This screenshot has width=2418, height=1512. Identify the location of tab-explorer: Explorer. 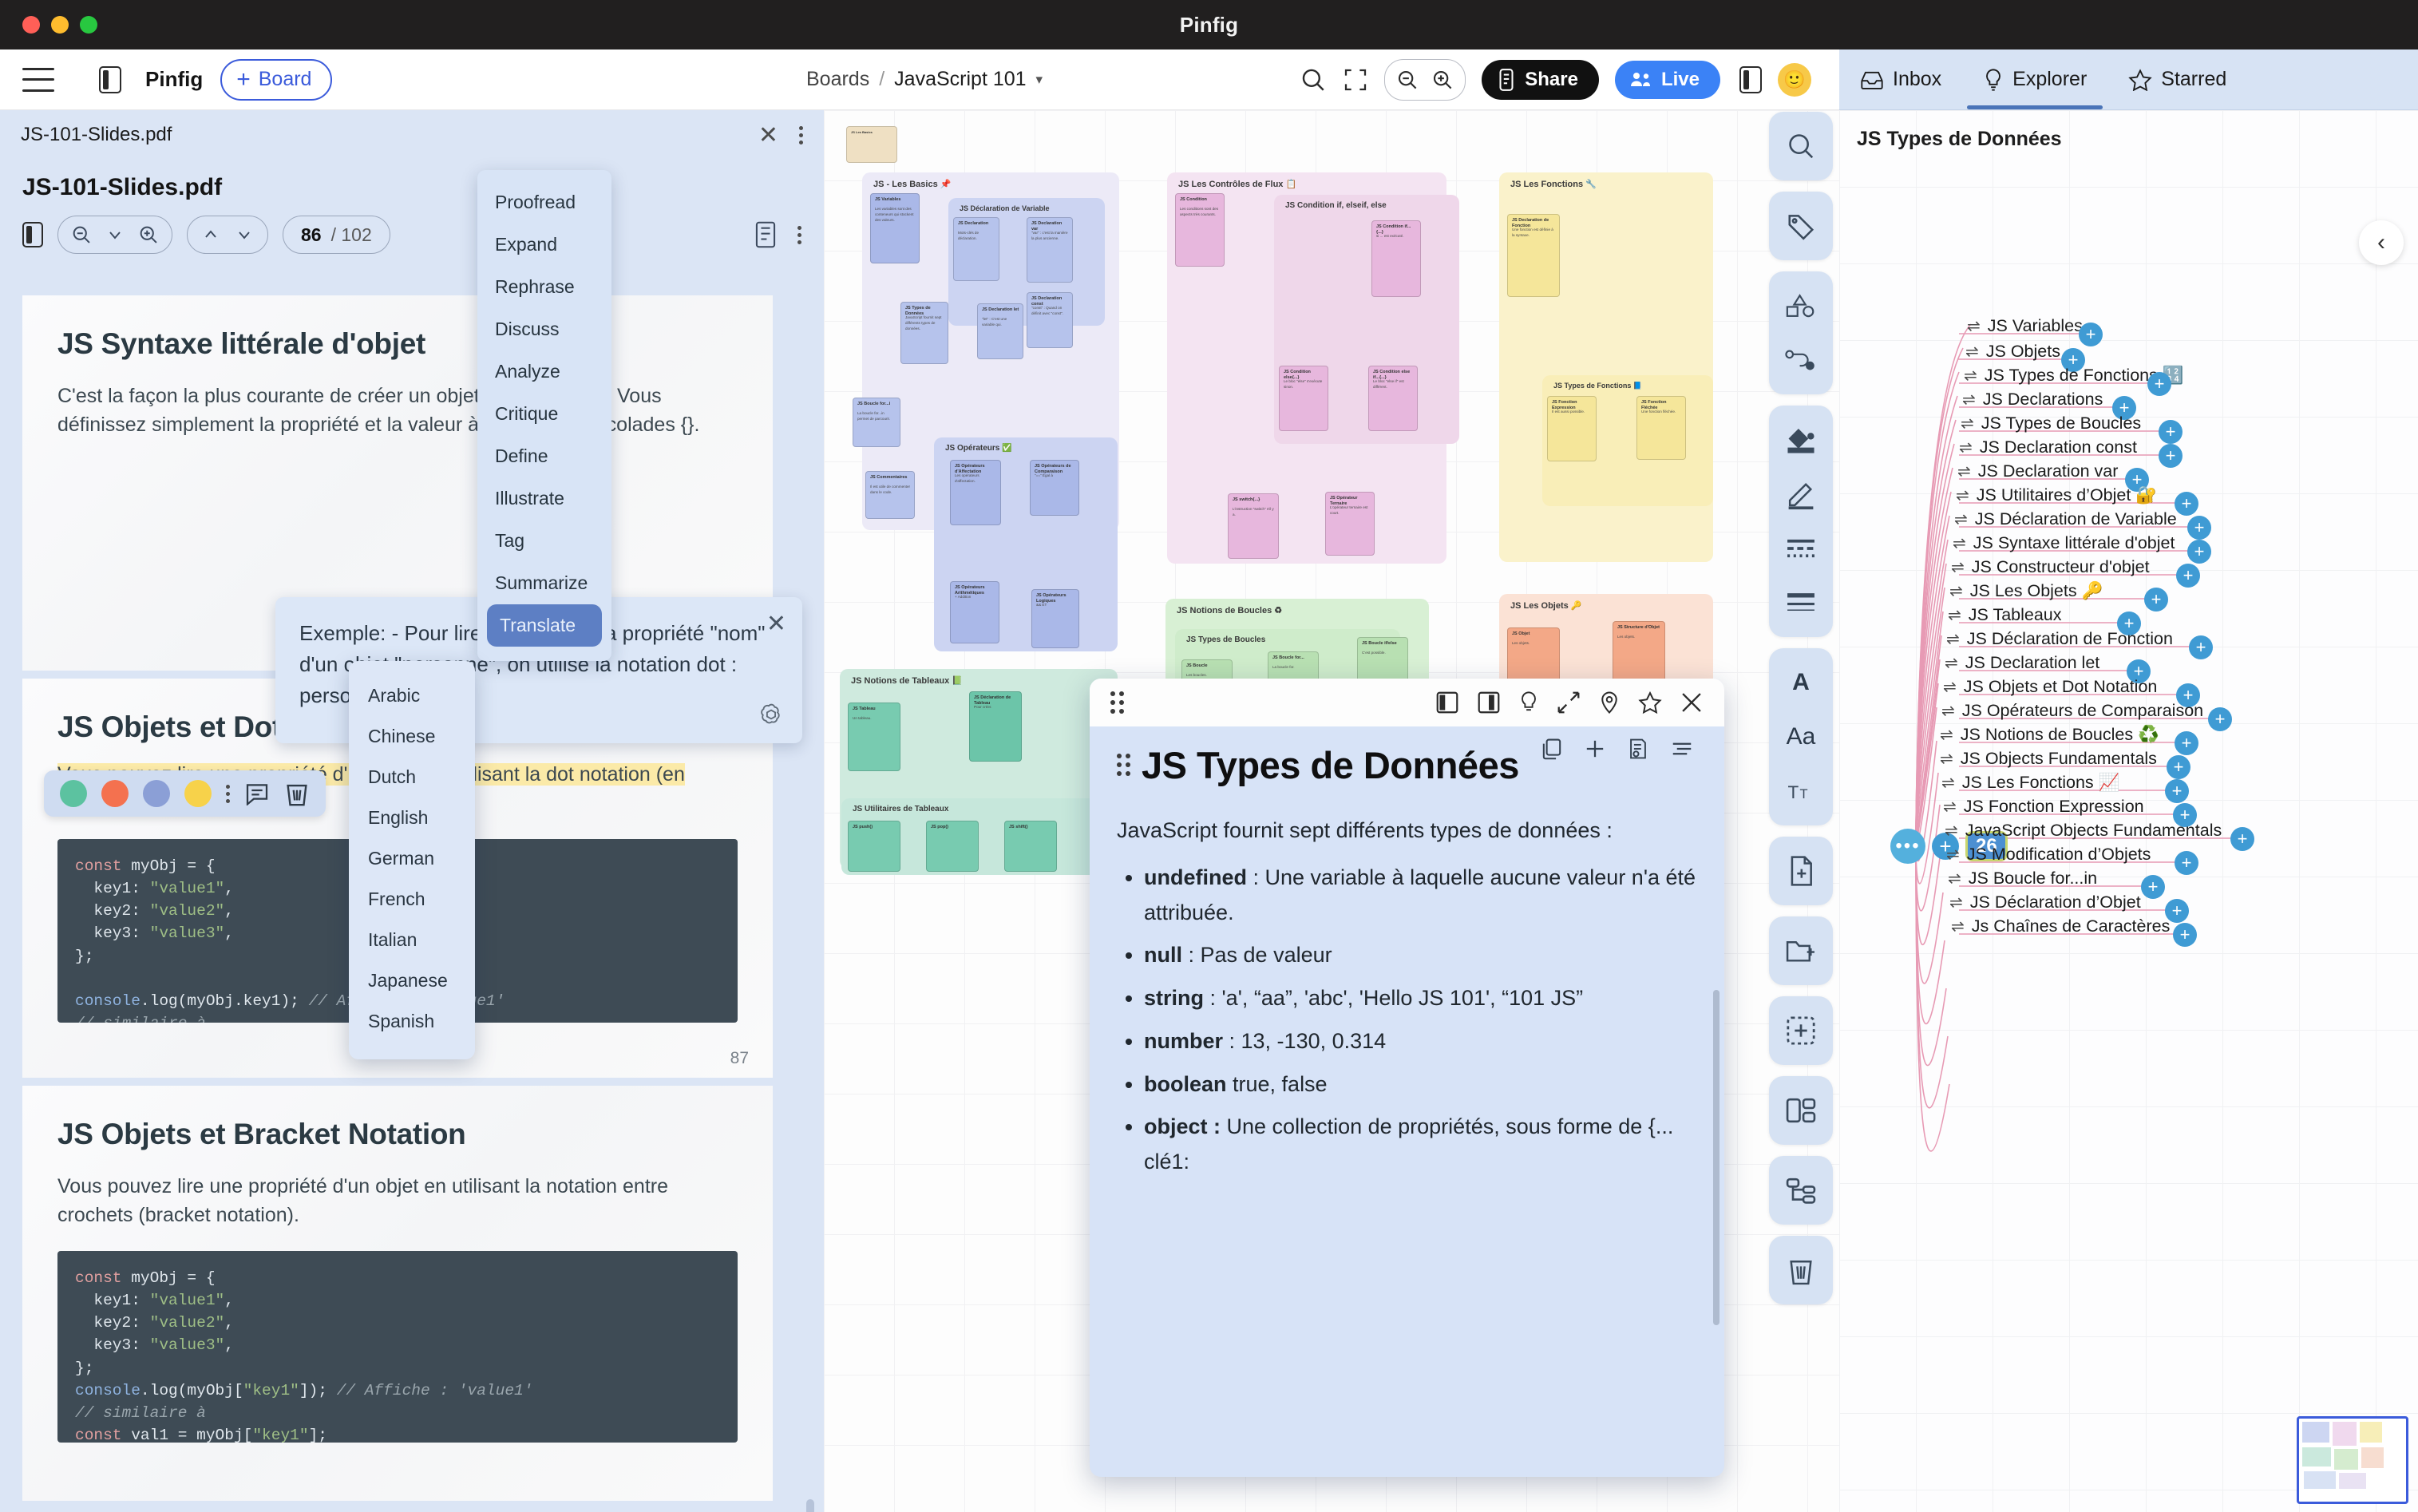
(2035, 79).